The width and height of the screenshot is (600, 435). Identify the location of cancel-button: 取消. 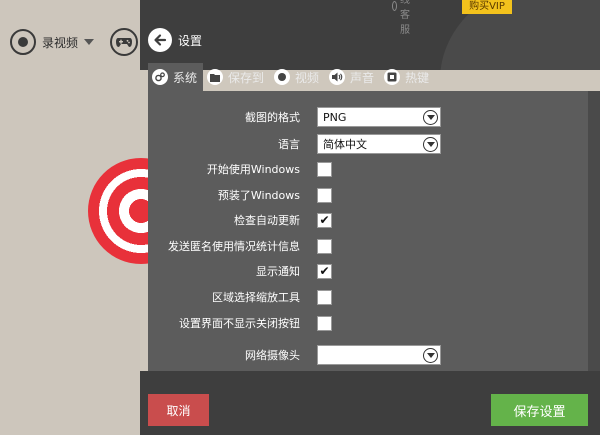
(178, 410).